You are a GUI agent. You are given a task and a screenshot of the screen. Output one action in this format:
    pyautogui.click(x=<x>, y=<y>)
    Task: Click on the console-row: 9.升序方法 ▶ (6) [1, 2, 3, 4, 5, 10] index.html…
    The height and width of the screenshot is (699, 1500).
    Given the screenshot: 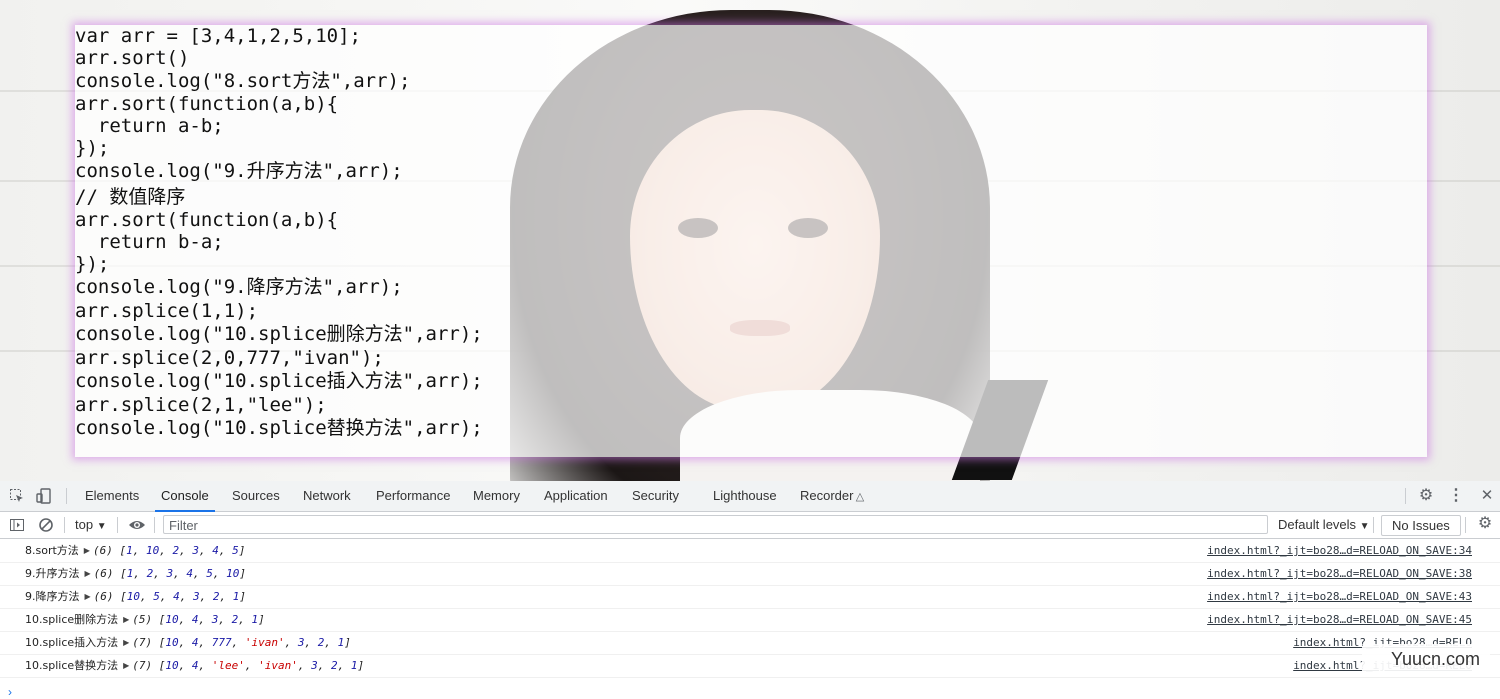 What is the action you would take?
    pyautogui.click(x=750, y=574)
    